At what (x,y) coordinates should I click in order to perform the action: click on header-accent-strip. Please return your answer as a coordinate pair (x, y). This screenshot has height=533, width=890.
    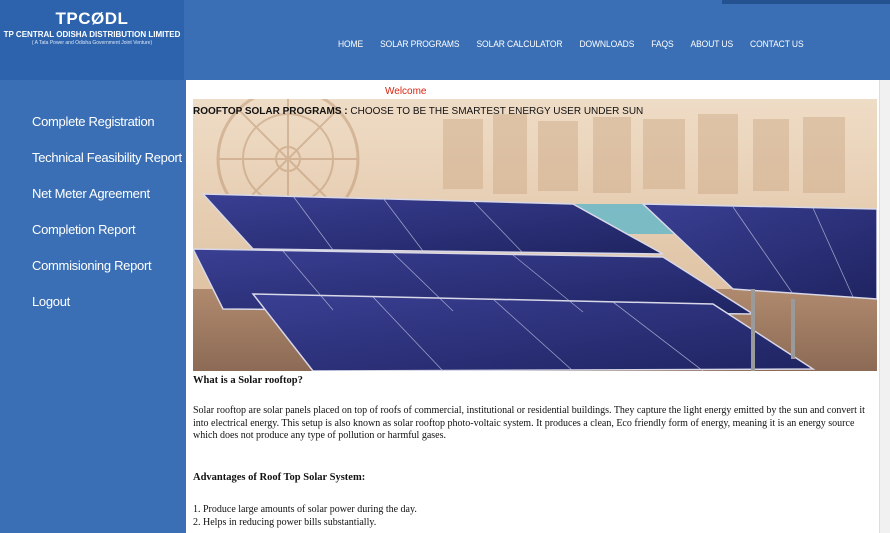
    Looking at the image, I should click on (806, 2).